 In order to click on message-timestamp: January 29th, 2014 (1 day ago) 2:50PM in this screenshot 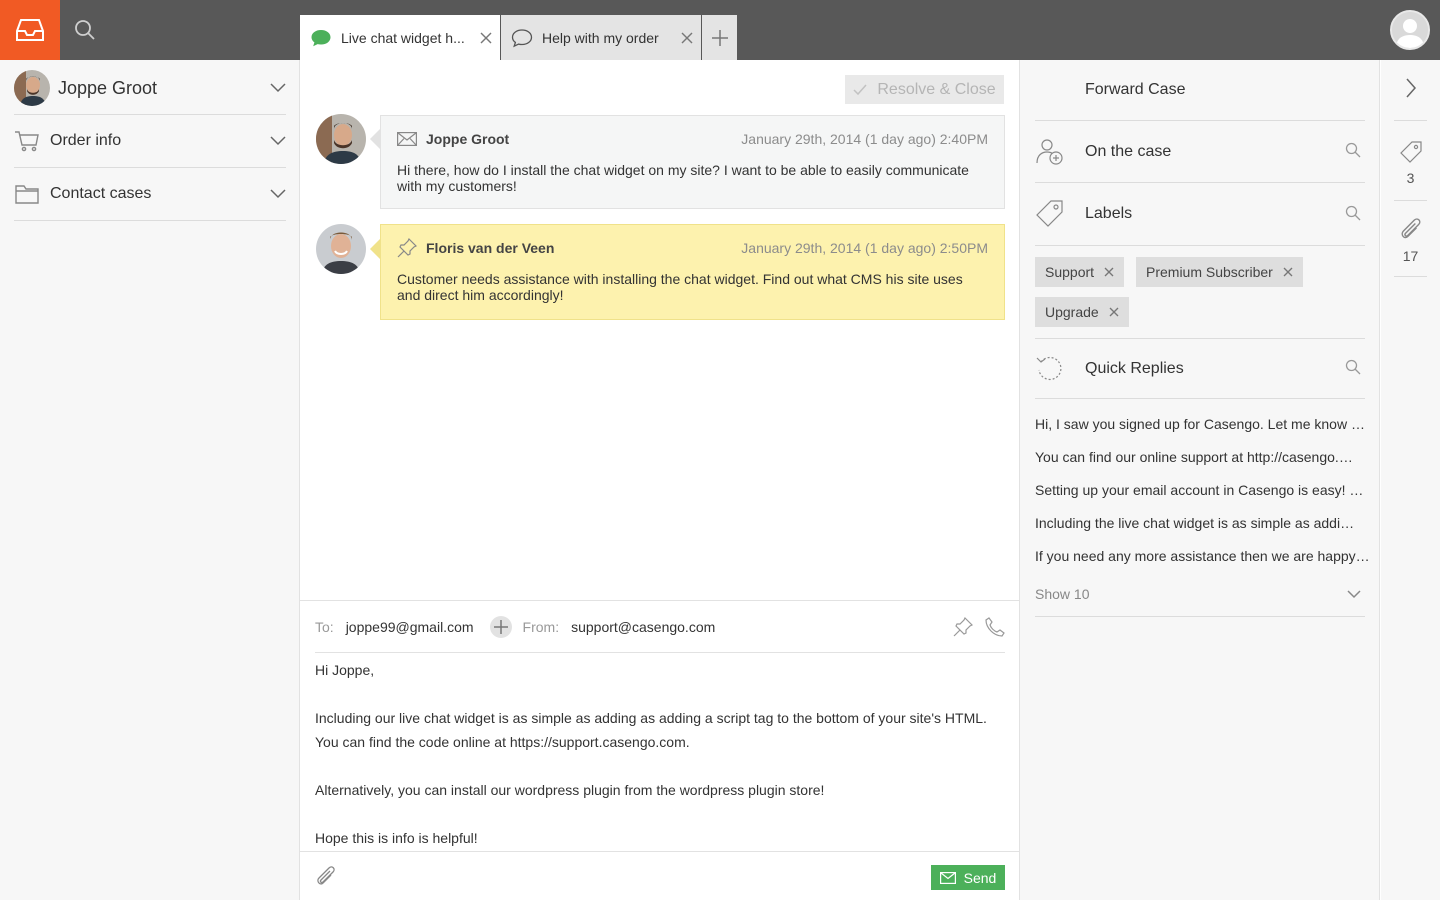, I will do `click(864, 248)`.